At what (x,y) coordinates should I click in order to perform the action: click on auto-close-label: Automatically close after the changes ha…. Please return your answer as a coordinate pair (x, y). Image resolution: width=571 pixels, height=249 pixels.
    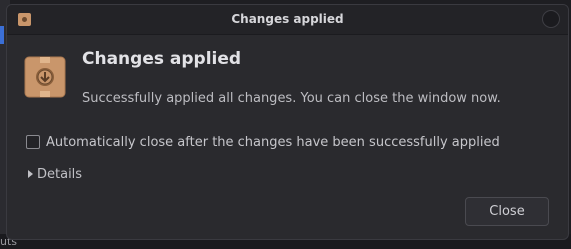
    Looking at the image, I should click on (273, 142).